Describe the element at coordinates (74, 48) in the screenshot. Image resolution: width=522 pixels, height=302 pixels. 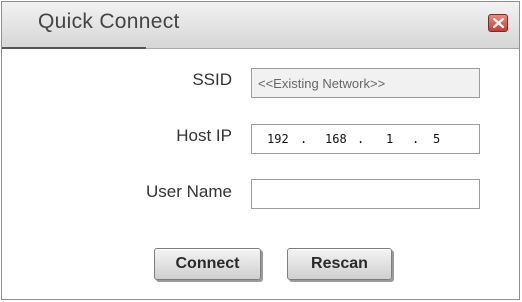
I see `title-underline` at that location.